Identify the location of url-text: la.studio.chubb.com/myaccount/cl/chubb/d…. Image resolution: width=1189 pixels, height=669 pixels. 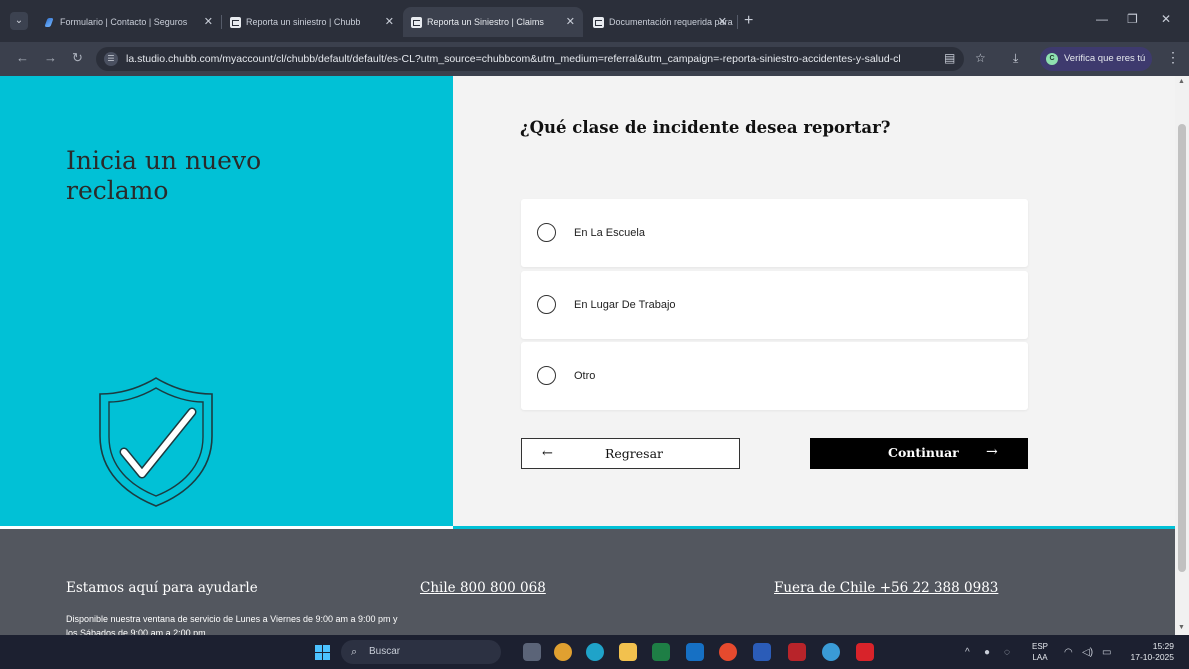
(526, 59).